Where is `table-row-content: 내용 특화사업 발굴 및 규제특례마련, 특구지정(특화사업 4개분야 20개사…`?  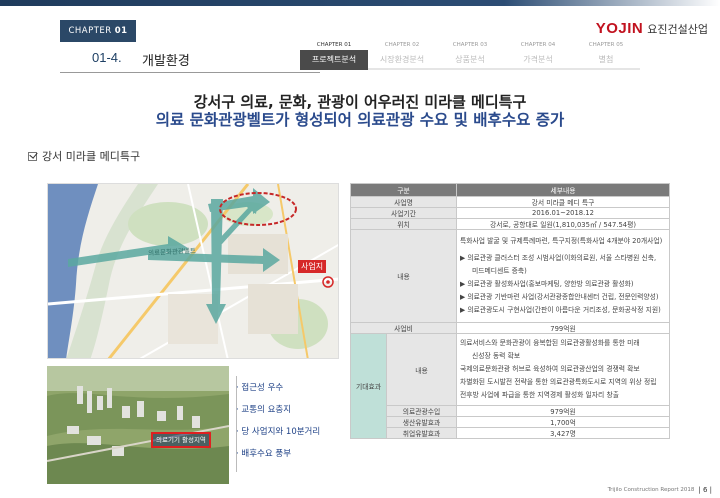
table-row-content: 내용 특화사업 발굴 및 규제특례마련, 특구지정(특화사업 4개분야 20개사… is located at coordinates (510, 276).